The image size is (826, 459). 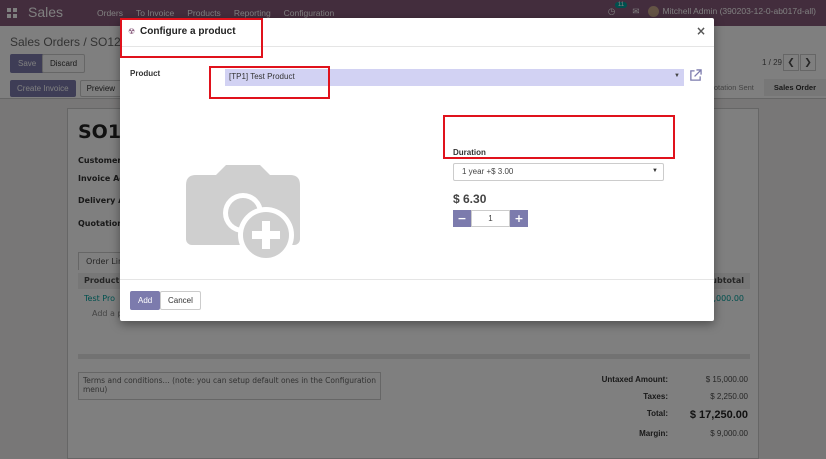 What do you see at coordinates (145, 300) in the screenshot?
I see `add-button: Add` at bounding box center [145, 300].